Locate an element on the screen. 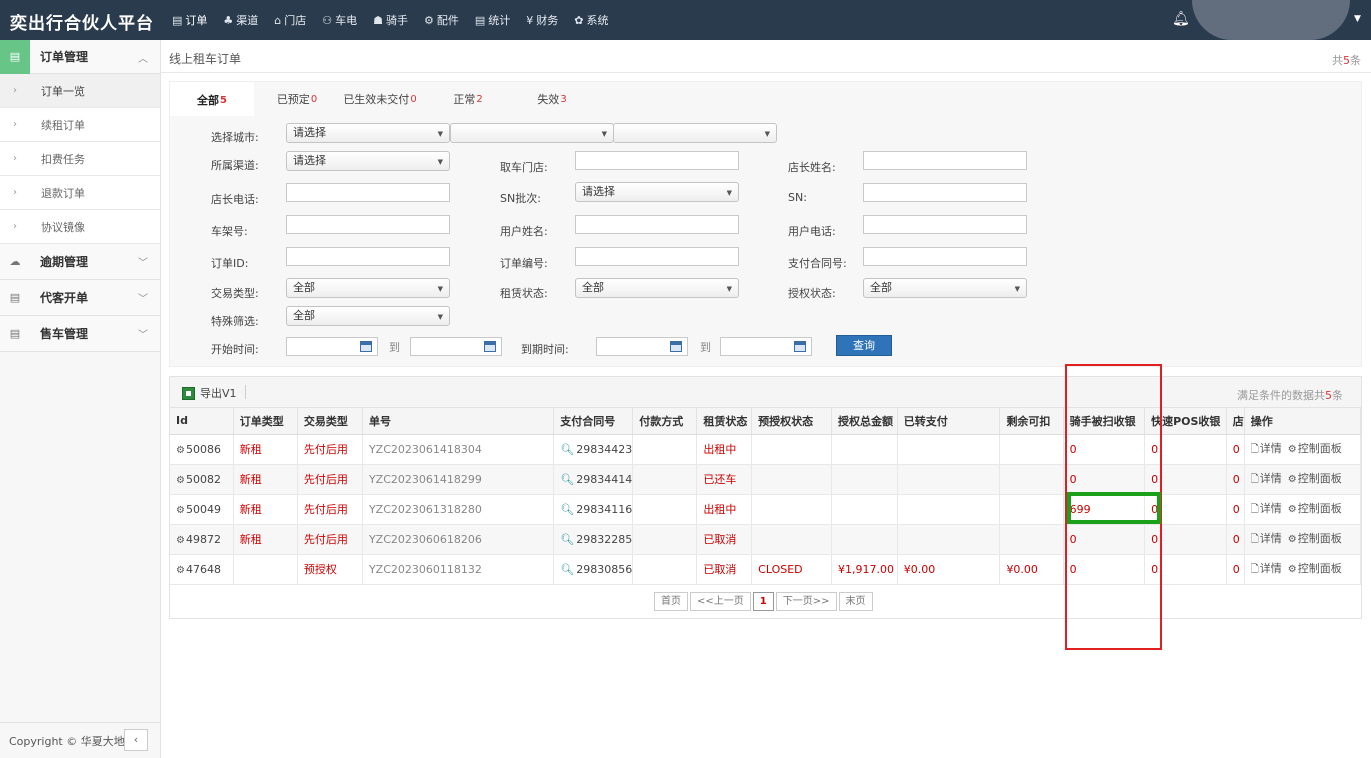  nav-riders: ☗ 骑手 is located at coordinates (395, 20).